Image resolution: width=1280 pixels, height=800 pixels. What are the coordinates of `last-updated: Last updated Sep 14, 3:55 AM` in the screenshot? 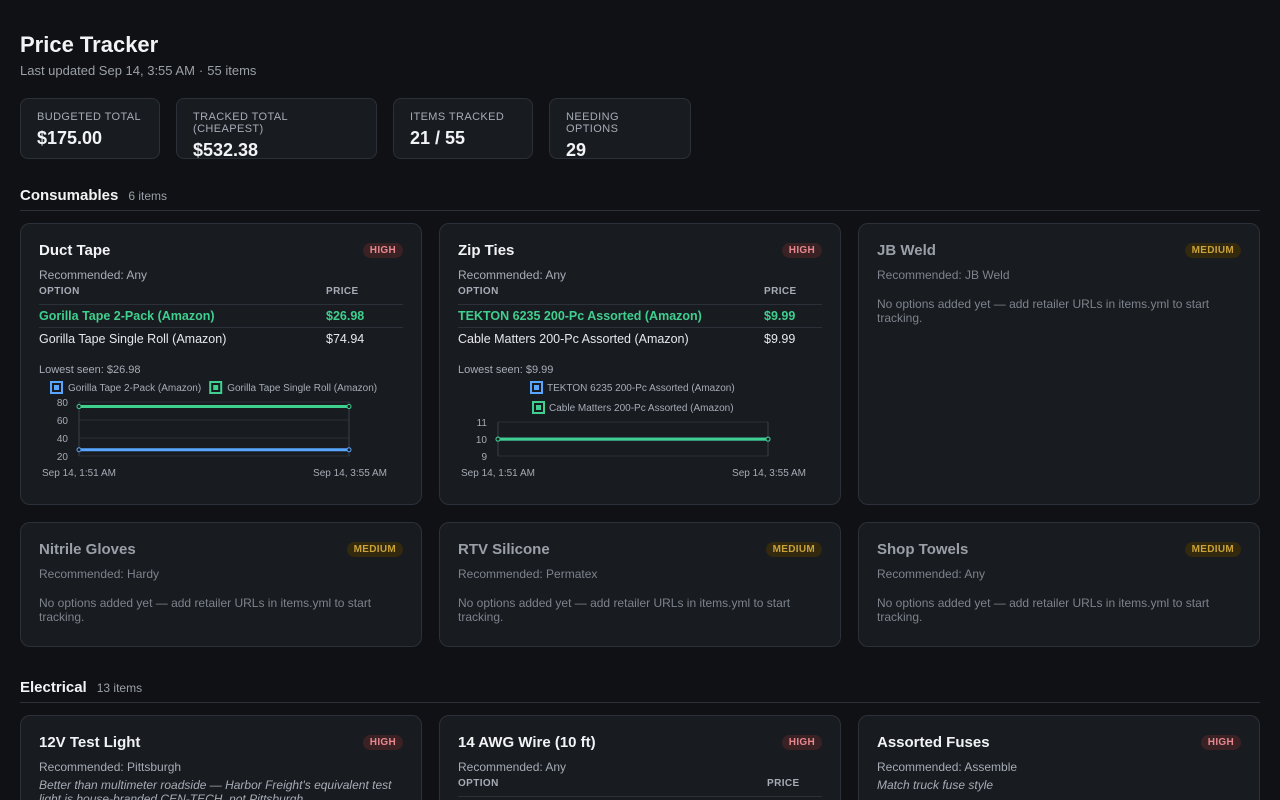 It's located at (107, 70).